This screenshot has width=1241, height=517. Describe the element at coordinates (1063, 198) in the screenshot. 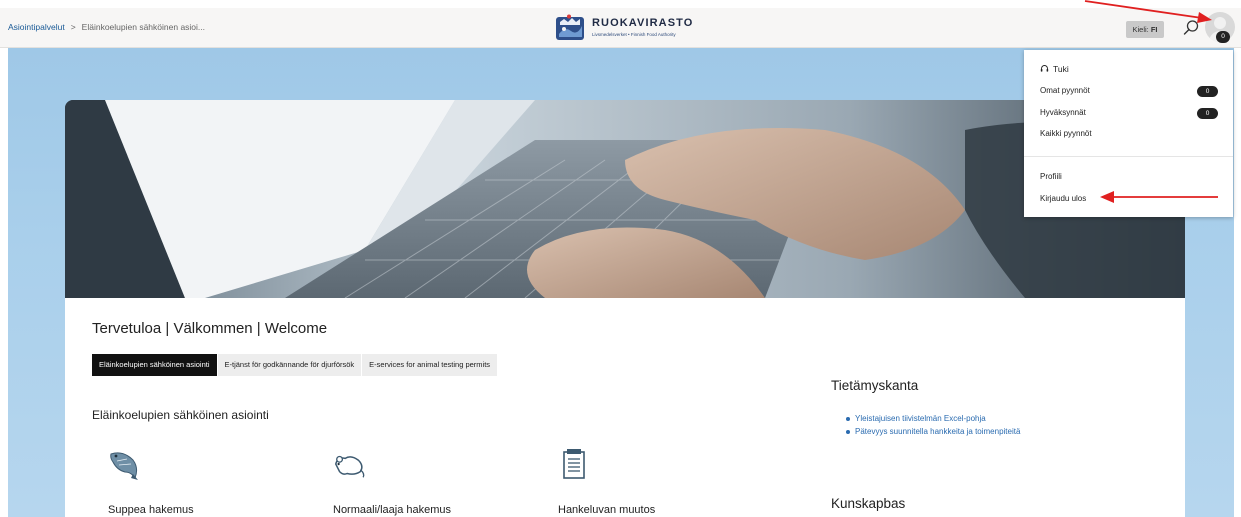

I see `menu-item-logout: Kirjaudu ulos` at that location.